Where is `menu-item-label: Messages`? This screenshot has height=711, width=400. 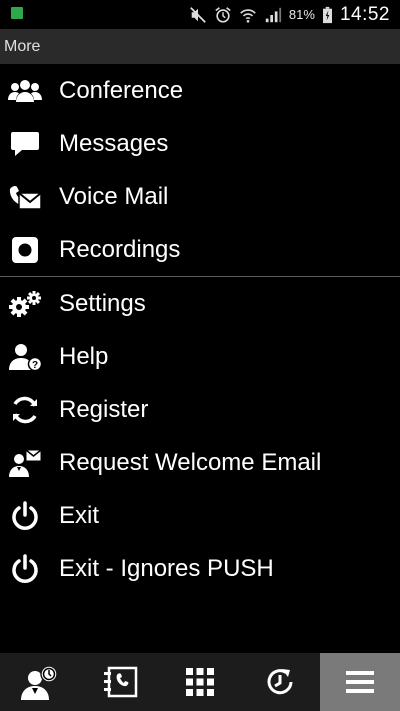
menu-item-label: Messages is located at coordinates (114, 143).